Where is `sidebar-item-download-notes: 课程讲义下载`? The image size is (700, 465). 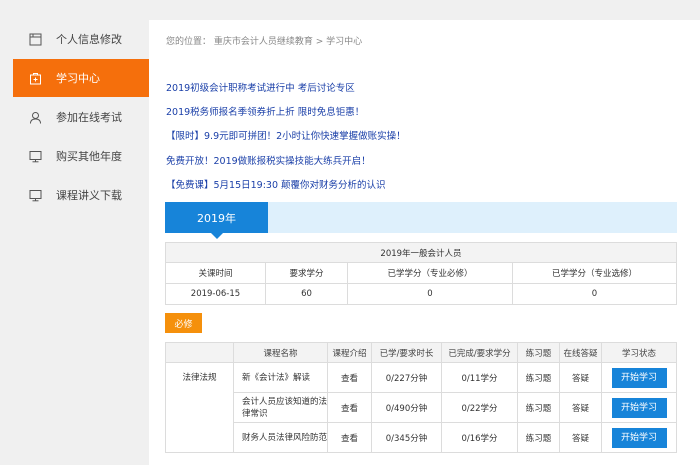 sidebar-item-download-notes: 课程讲义下载 is located at coordinates (83, 195).